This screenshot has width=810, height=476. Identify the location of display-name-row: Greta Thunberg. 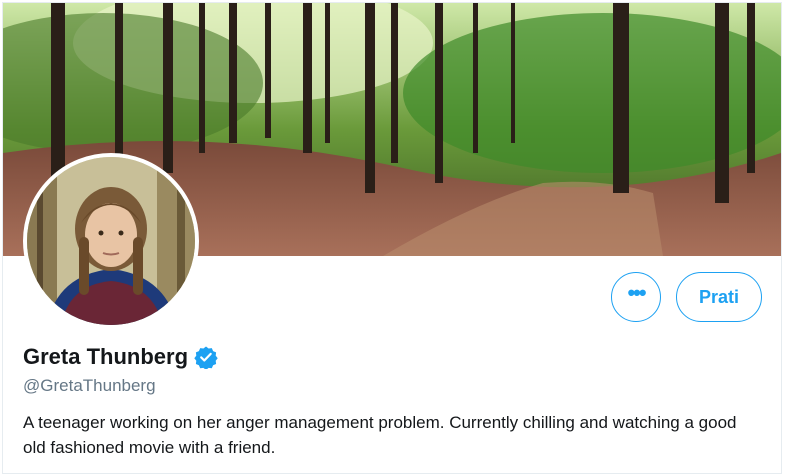
(120, 357).